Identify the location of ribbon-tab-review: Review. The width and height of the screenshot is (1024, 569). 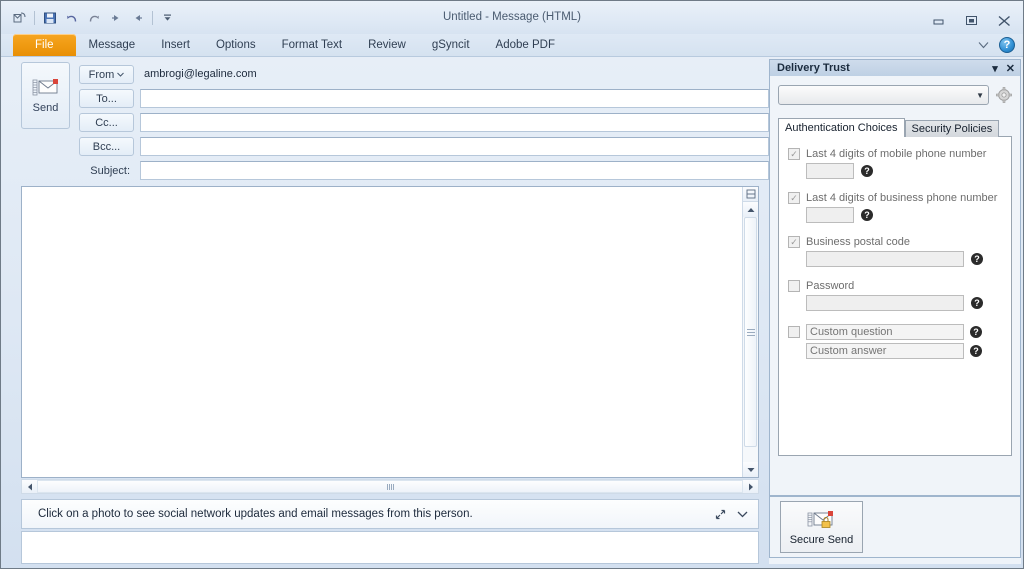
(387, 45).